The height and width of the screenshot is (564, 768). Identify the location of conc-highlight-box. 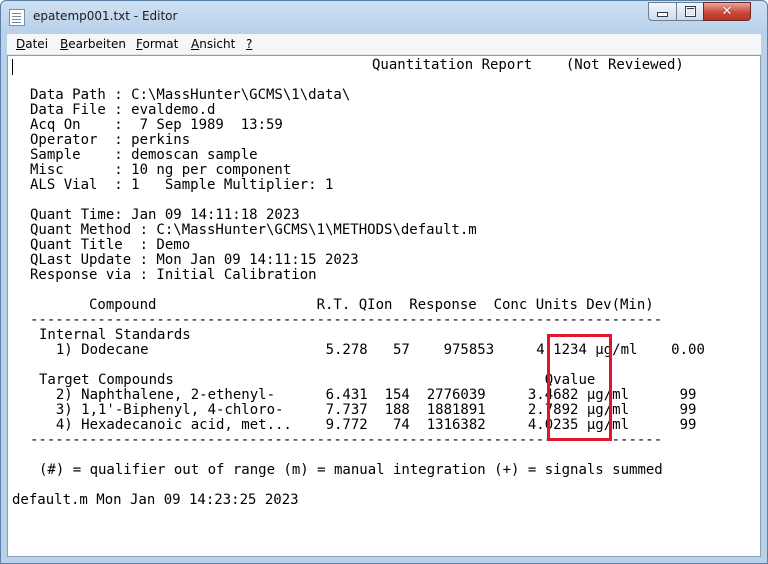
(579, 387).